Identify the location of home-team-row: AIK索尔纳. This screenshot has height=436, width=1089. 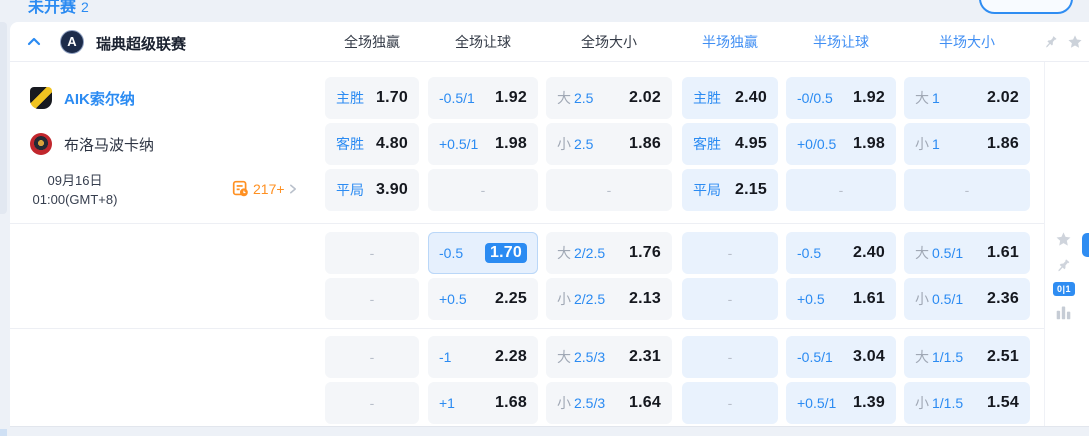
(165, 98).